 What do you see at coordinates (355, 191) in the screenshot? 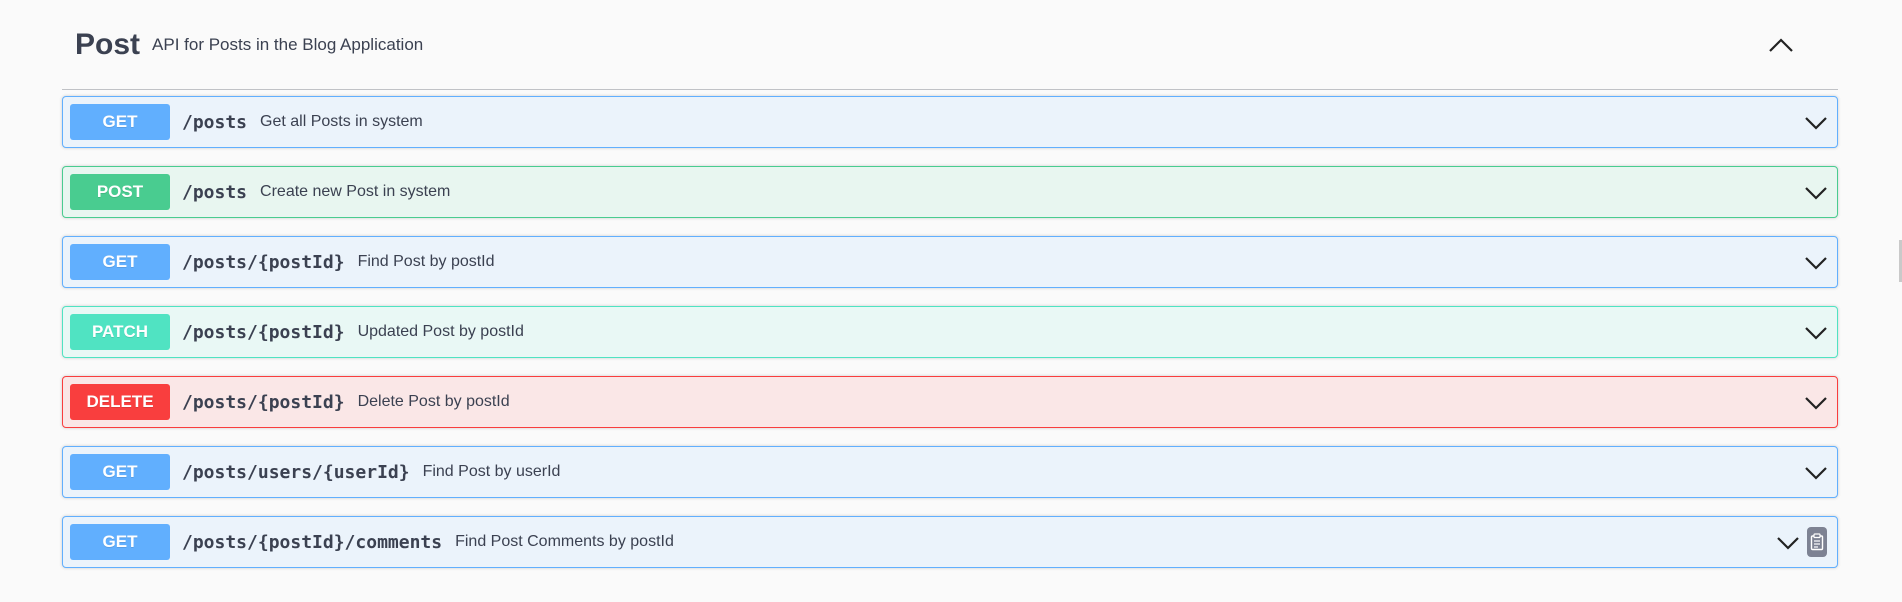
I see `operation-summary: Create new Post in system` at bounding box center [355, 191].